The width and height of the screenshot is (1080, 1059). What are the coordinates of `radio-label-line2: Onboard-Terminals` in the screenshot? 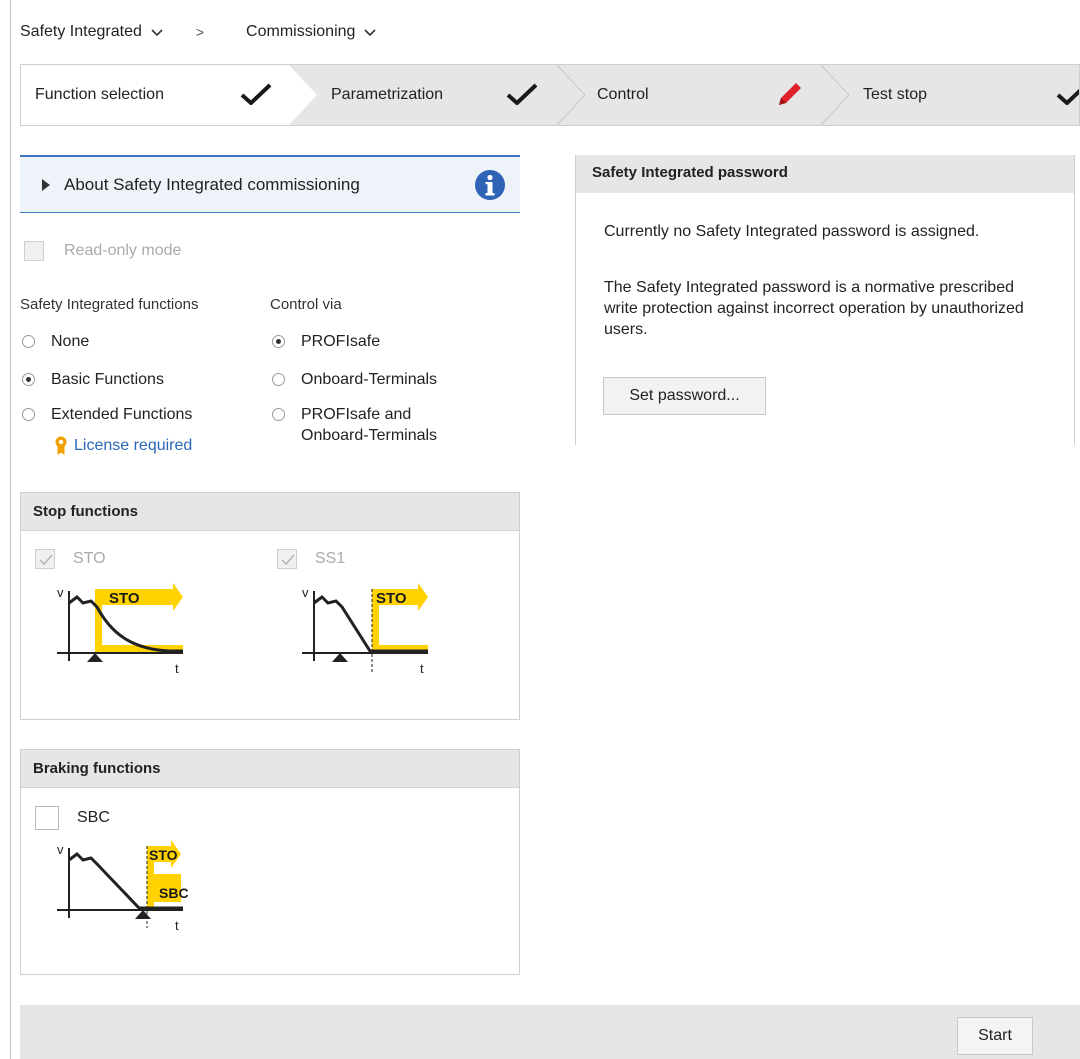 It's located at (369, 435).